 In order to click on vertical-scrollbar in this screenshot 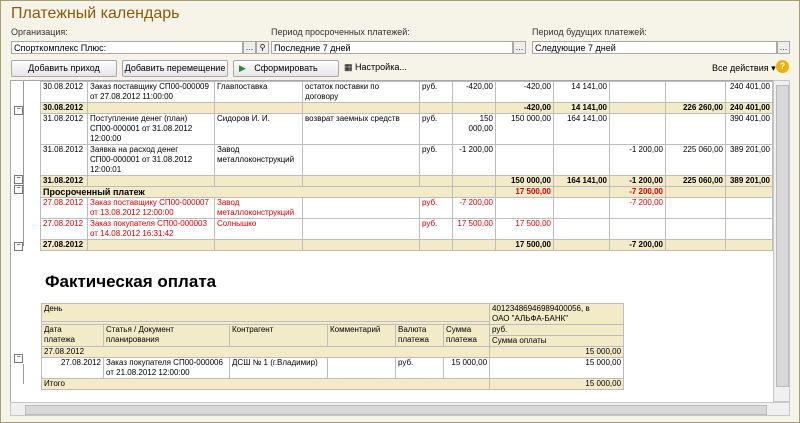, I will do `click(781, 241)`.